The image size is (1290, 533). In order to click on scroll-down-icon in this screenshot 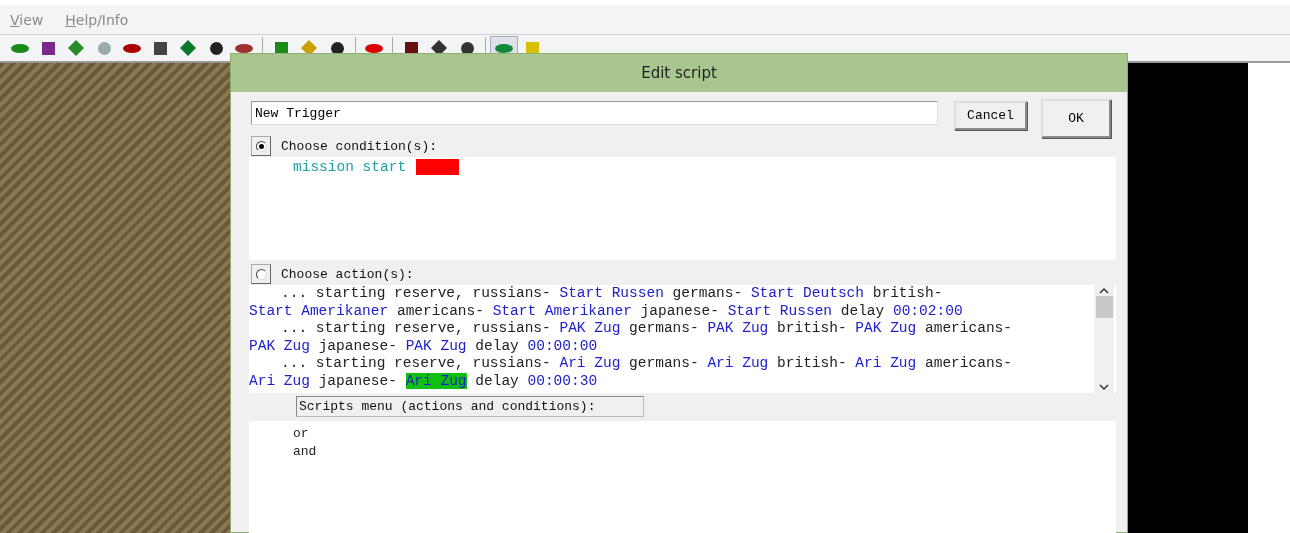, I will do `click(1104, 387)`.